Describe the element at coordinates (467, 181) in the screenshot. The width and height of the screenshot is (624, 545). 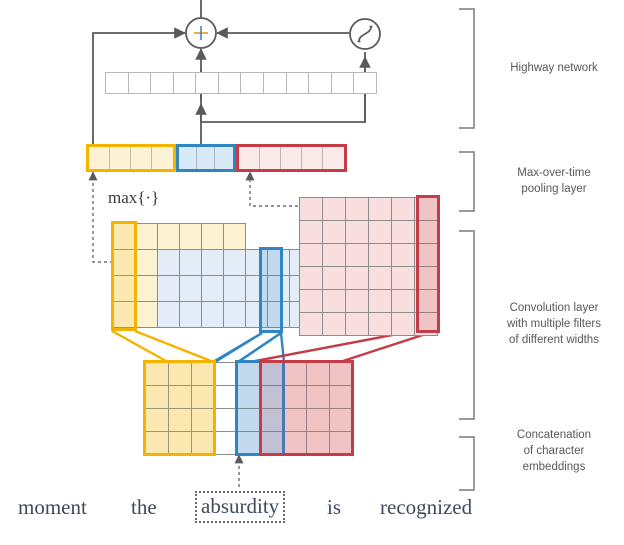
I see `bracket-pooling` at that location.